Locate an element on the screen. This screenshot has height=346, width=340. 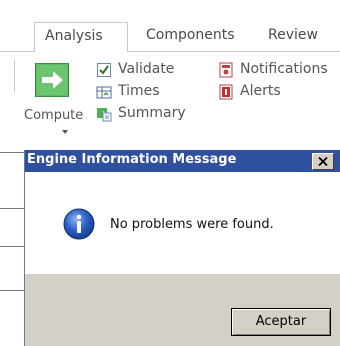
tab-analysis: Analysis is located at coordinates (81, 37).